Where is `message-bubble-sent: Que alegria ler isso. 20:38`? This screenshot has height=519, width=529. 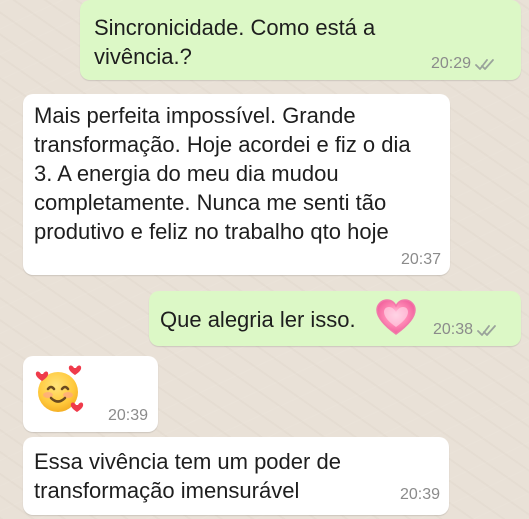 message-bubble-sent: Que alegria ler isso. 20:38 is located at coordinates (335, 318).